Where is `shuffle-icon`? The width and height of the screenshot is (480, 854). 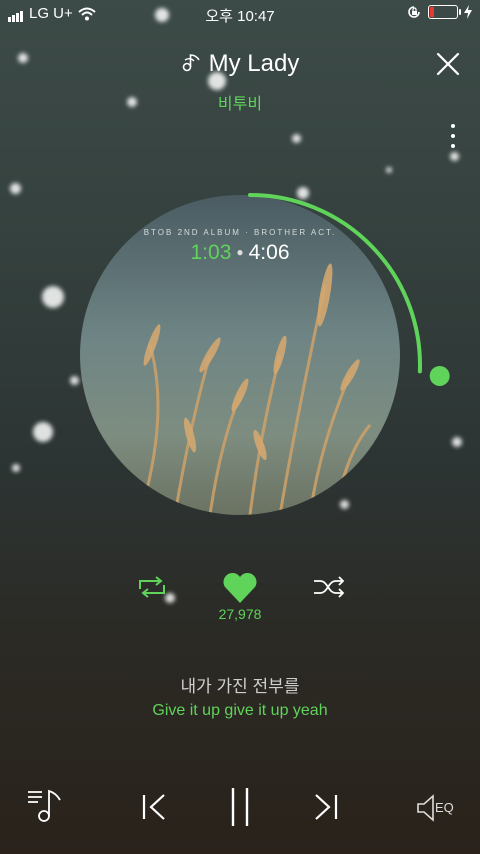 shuffle-icon is located at coordinates (329, 587).